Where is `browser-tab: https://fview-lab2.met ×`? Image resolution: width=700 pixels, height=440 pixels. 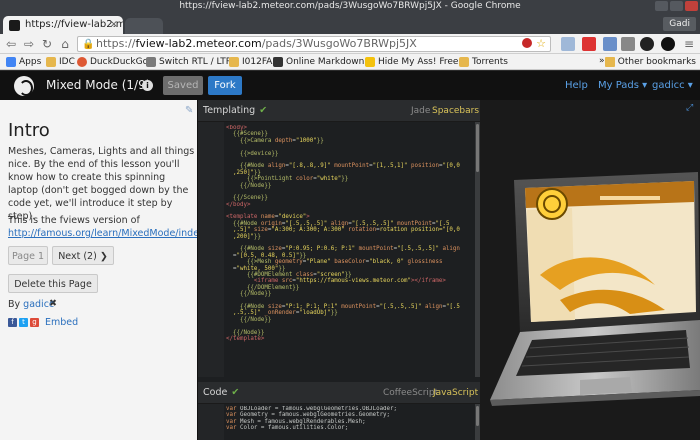 browser-tab: https://fview-lab2.met × is located at coordinates (63, 25).